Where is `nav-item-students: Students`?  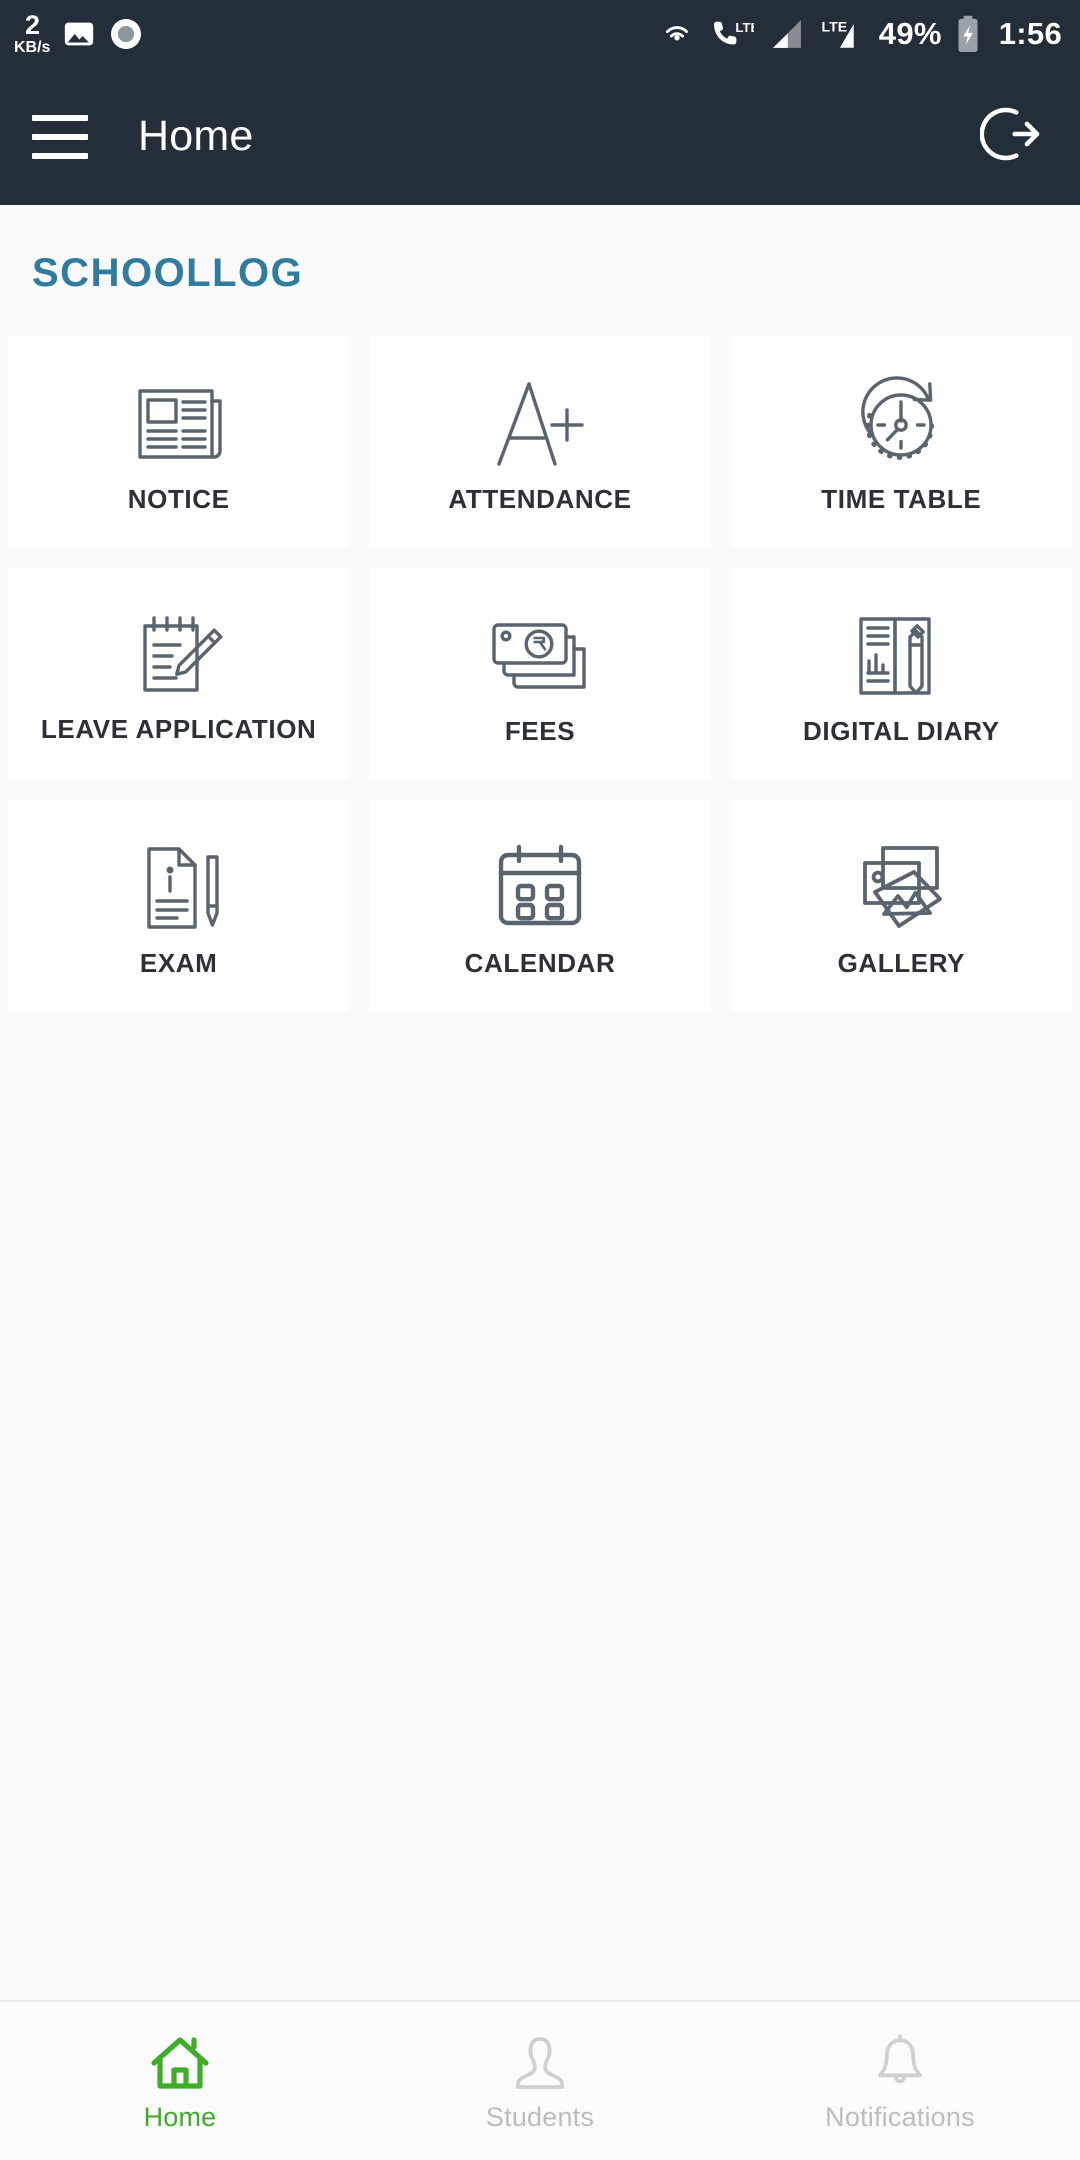
nav-item-students: Students is located at coordinates (540, 2081).